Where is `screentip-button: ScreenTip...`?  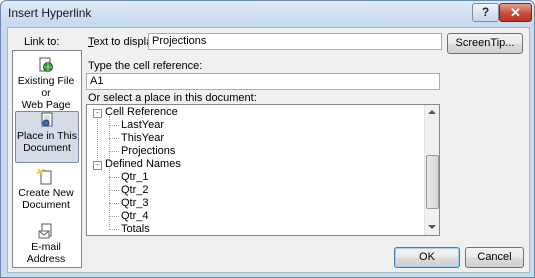
screentip-button: ScreenTip... is located at coordinates (485, 43).